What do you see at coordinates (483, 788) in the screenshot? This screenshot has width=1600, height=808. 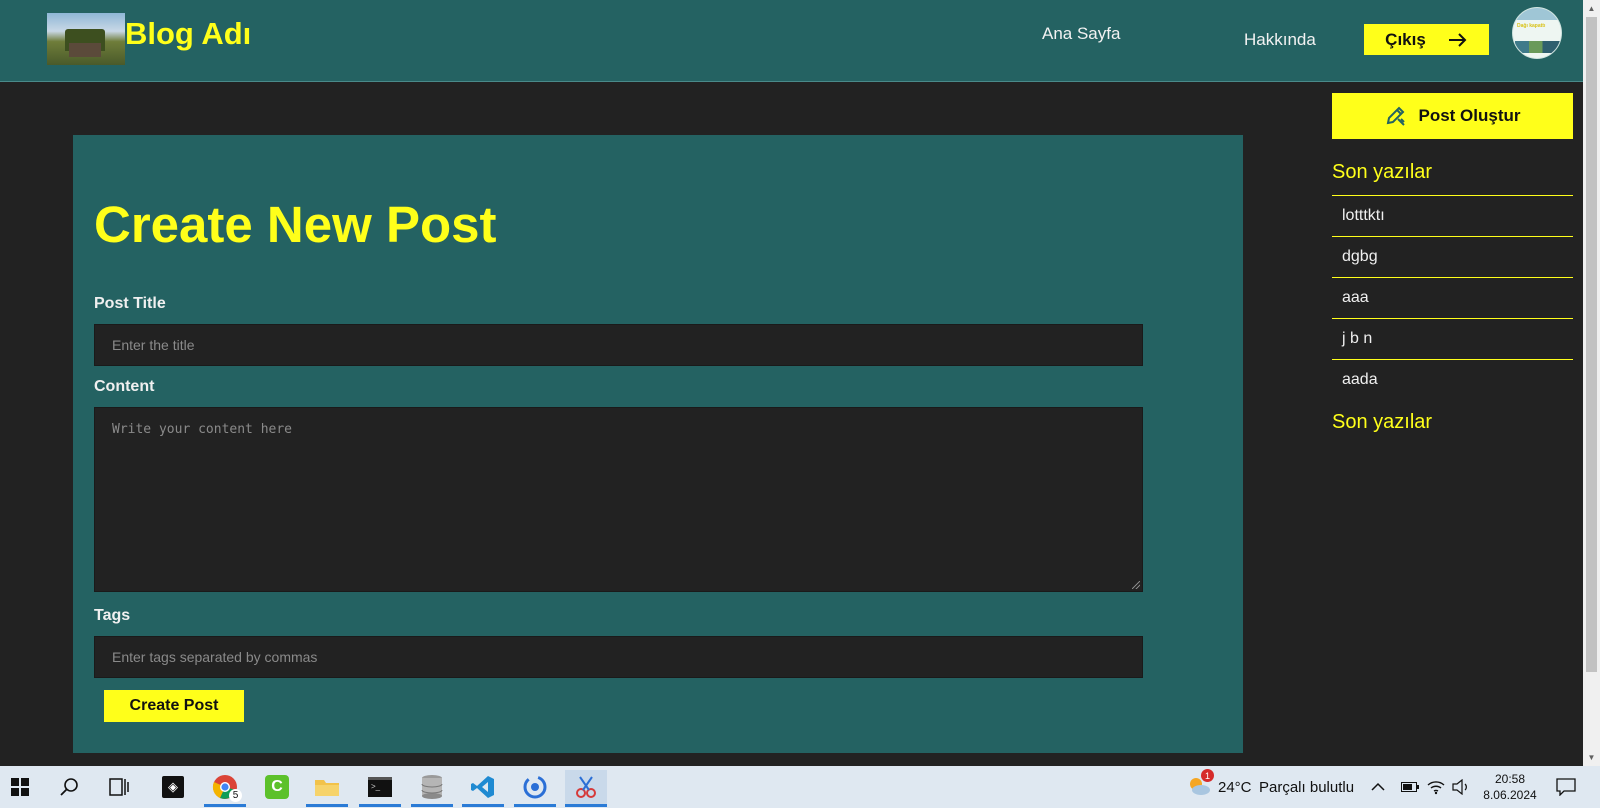 I see `vscode-app-icon` at bounding box center [483, 788].